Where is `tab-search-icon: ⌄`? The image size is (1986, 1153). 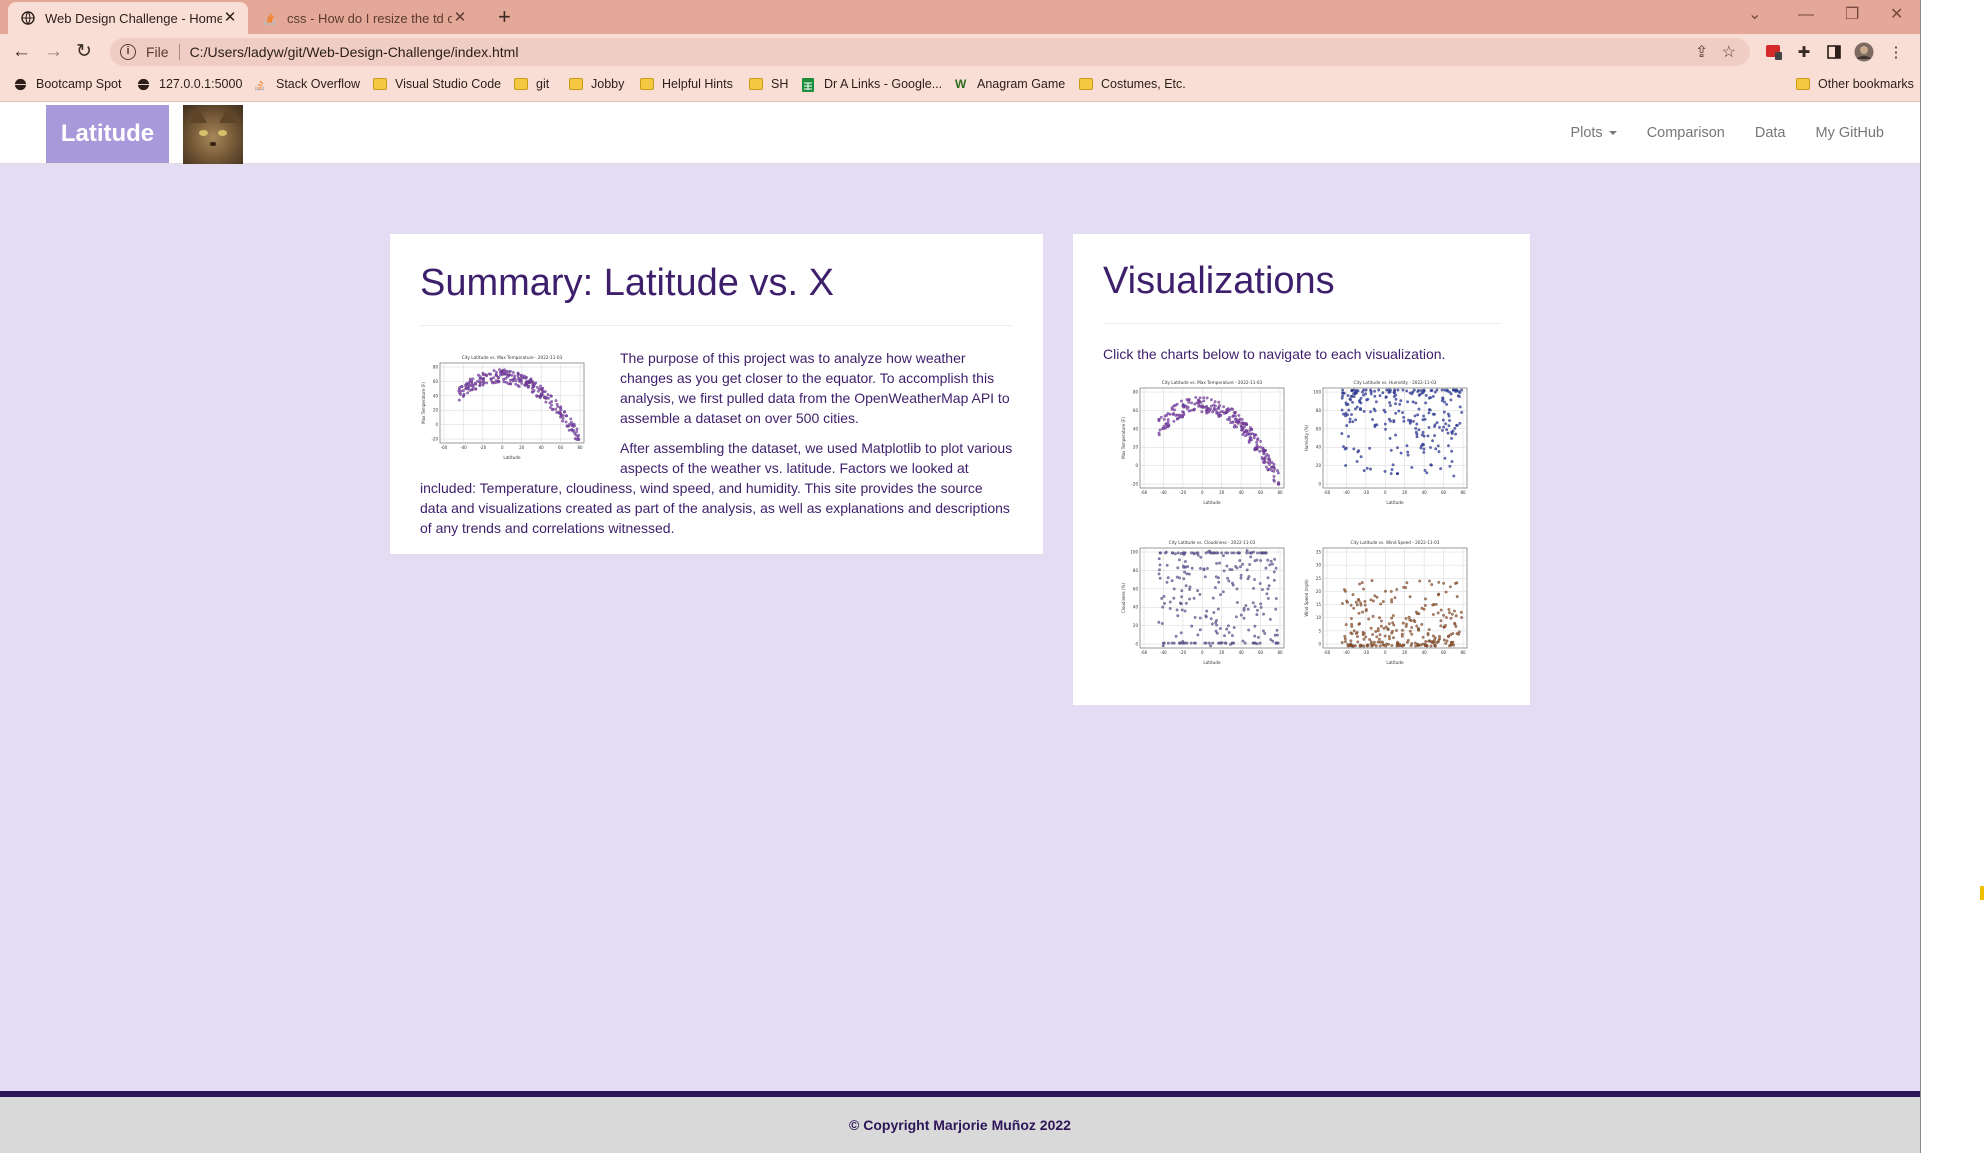 tab-search-icon: ⌄ is located at coordinates (1754, 15).